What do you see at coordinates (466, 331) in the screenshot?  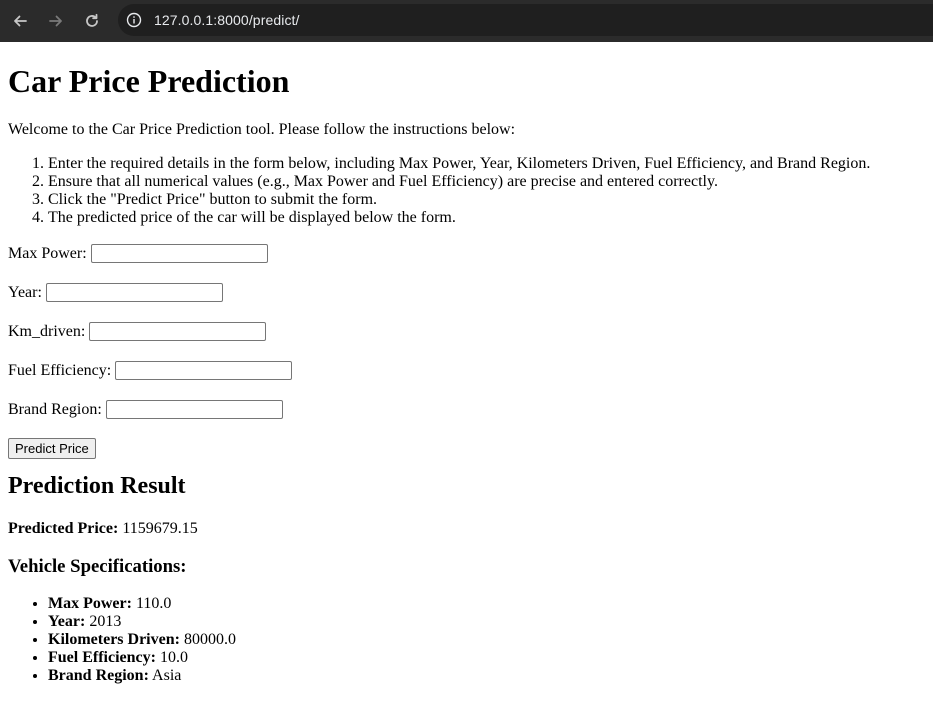 I see `km-driven-row: Km_driven:` at bounding box center [466, 331].